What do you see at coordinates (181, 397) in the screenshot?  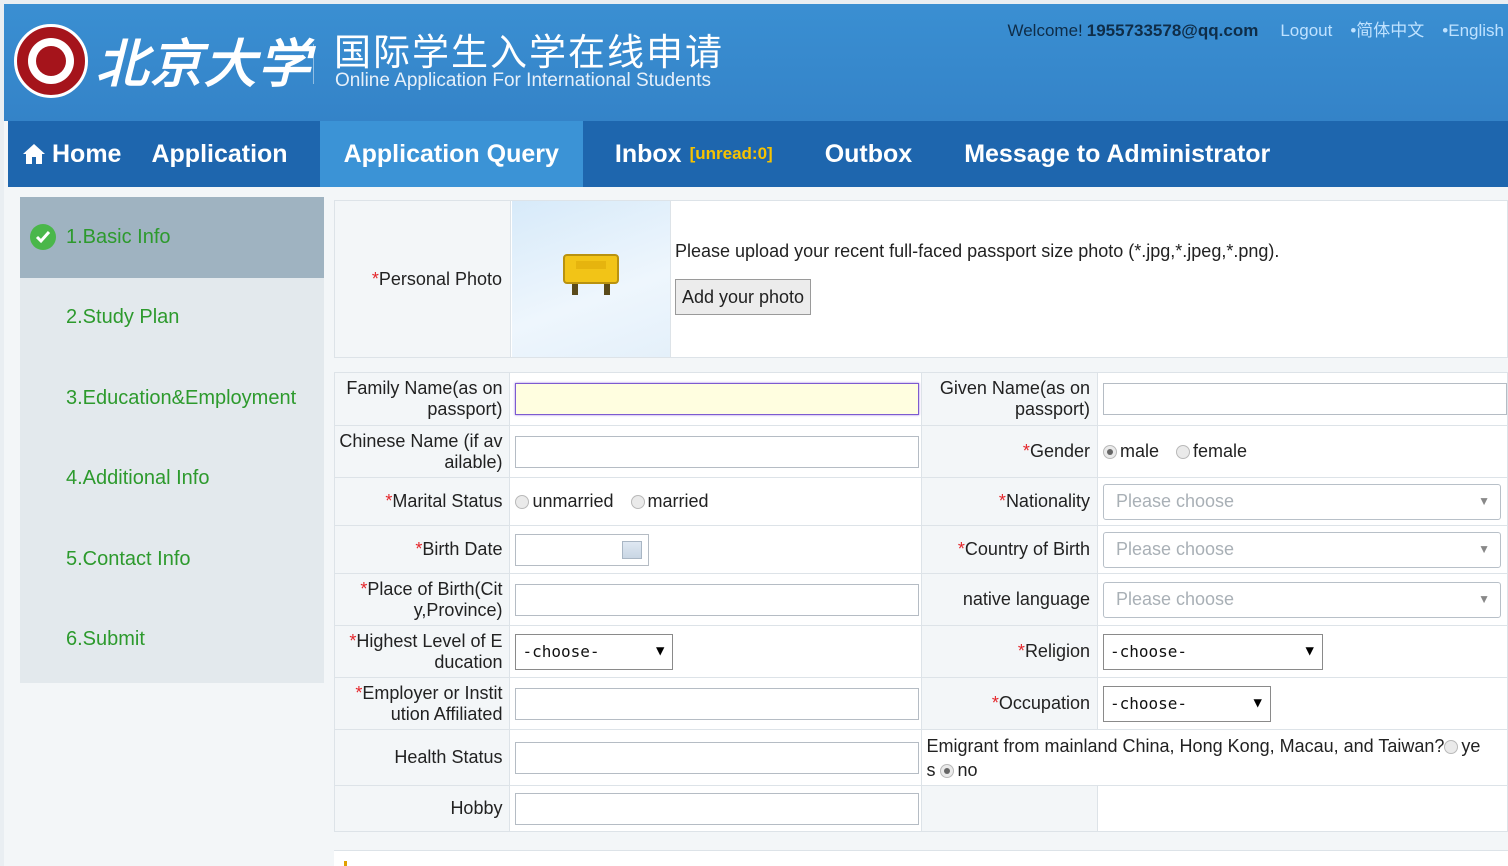 I see `sidebar-item-label: 3.Education&Employment` at bounding box center [181, 397].